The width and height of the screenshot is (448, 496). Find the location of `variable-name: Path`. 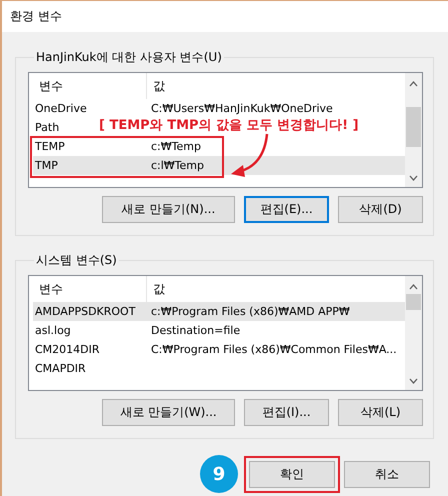

variable-name: Path is located at coordinates (47, 127).